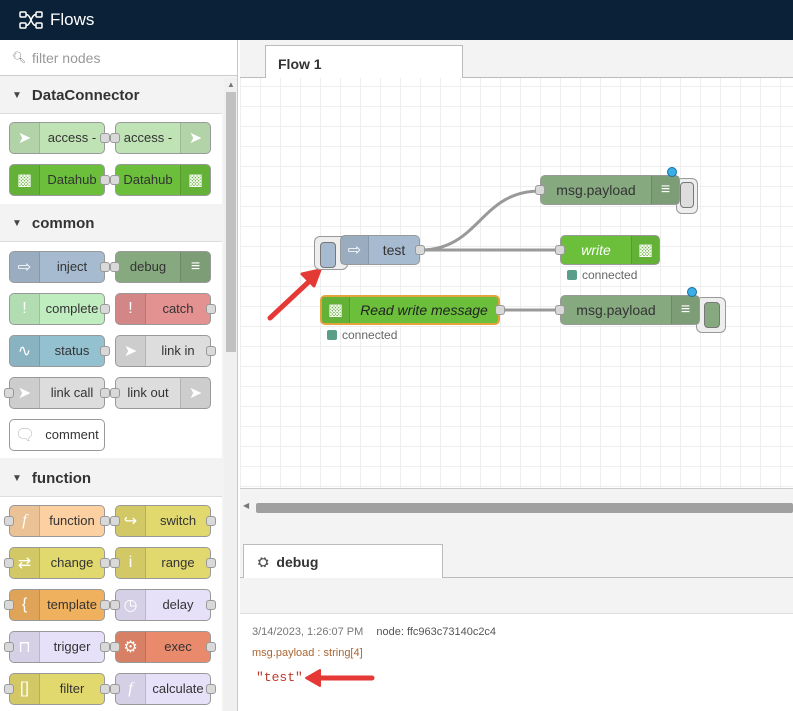 Image resolution: width=793 pixels, height=711 pixels. What do you see at coordinates (343, 561) in the screenshot?
I see `tab-debug: ⛭ debug` at bounding box center [343, 561].